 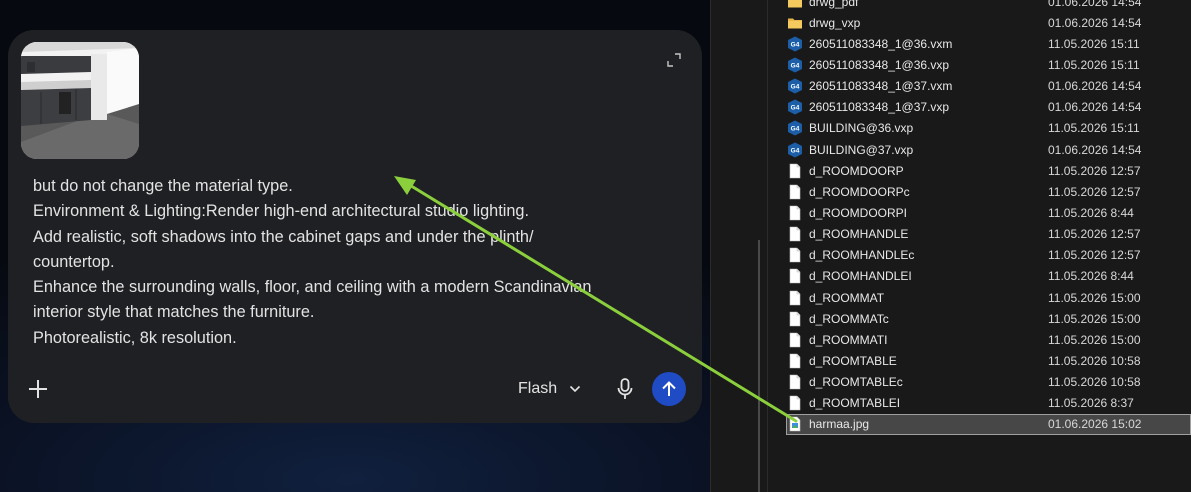 What do you see at coordinates (860, 276) in the screenshot?
I see `file-name: d_ROOMHANDLEI` at bounding box center [860, 276].